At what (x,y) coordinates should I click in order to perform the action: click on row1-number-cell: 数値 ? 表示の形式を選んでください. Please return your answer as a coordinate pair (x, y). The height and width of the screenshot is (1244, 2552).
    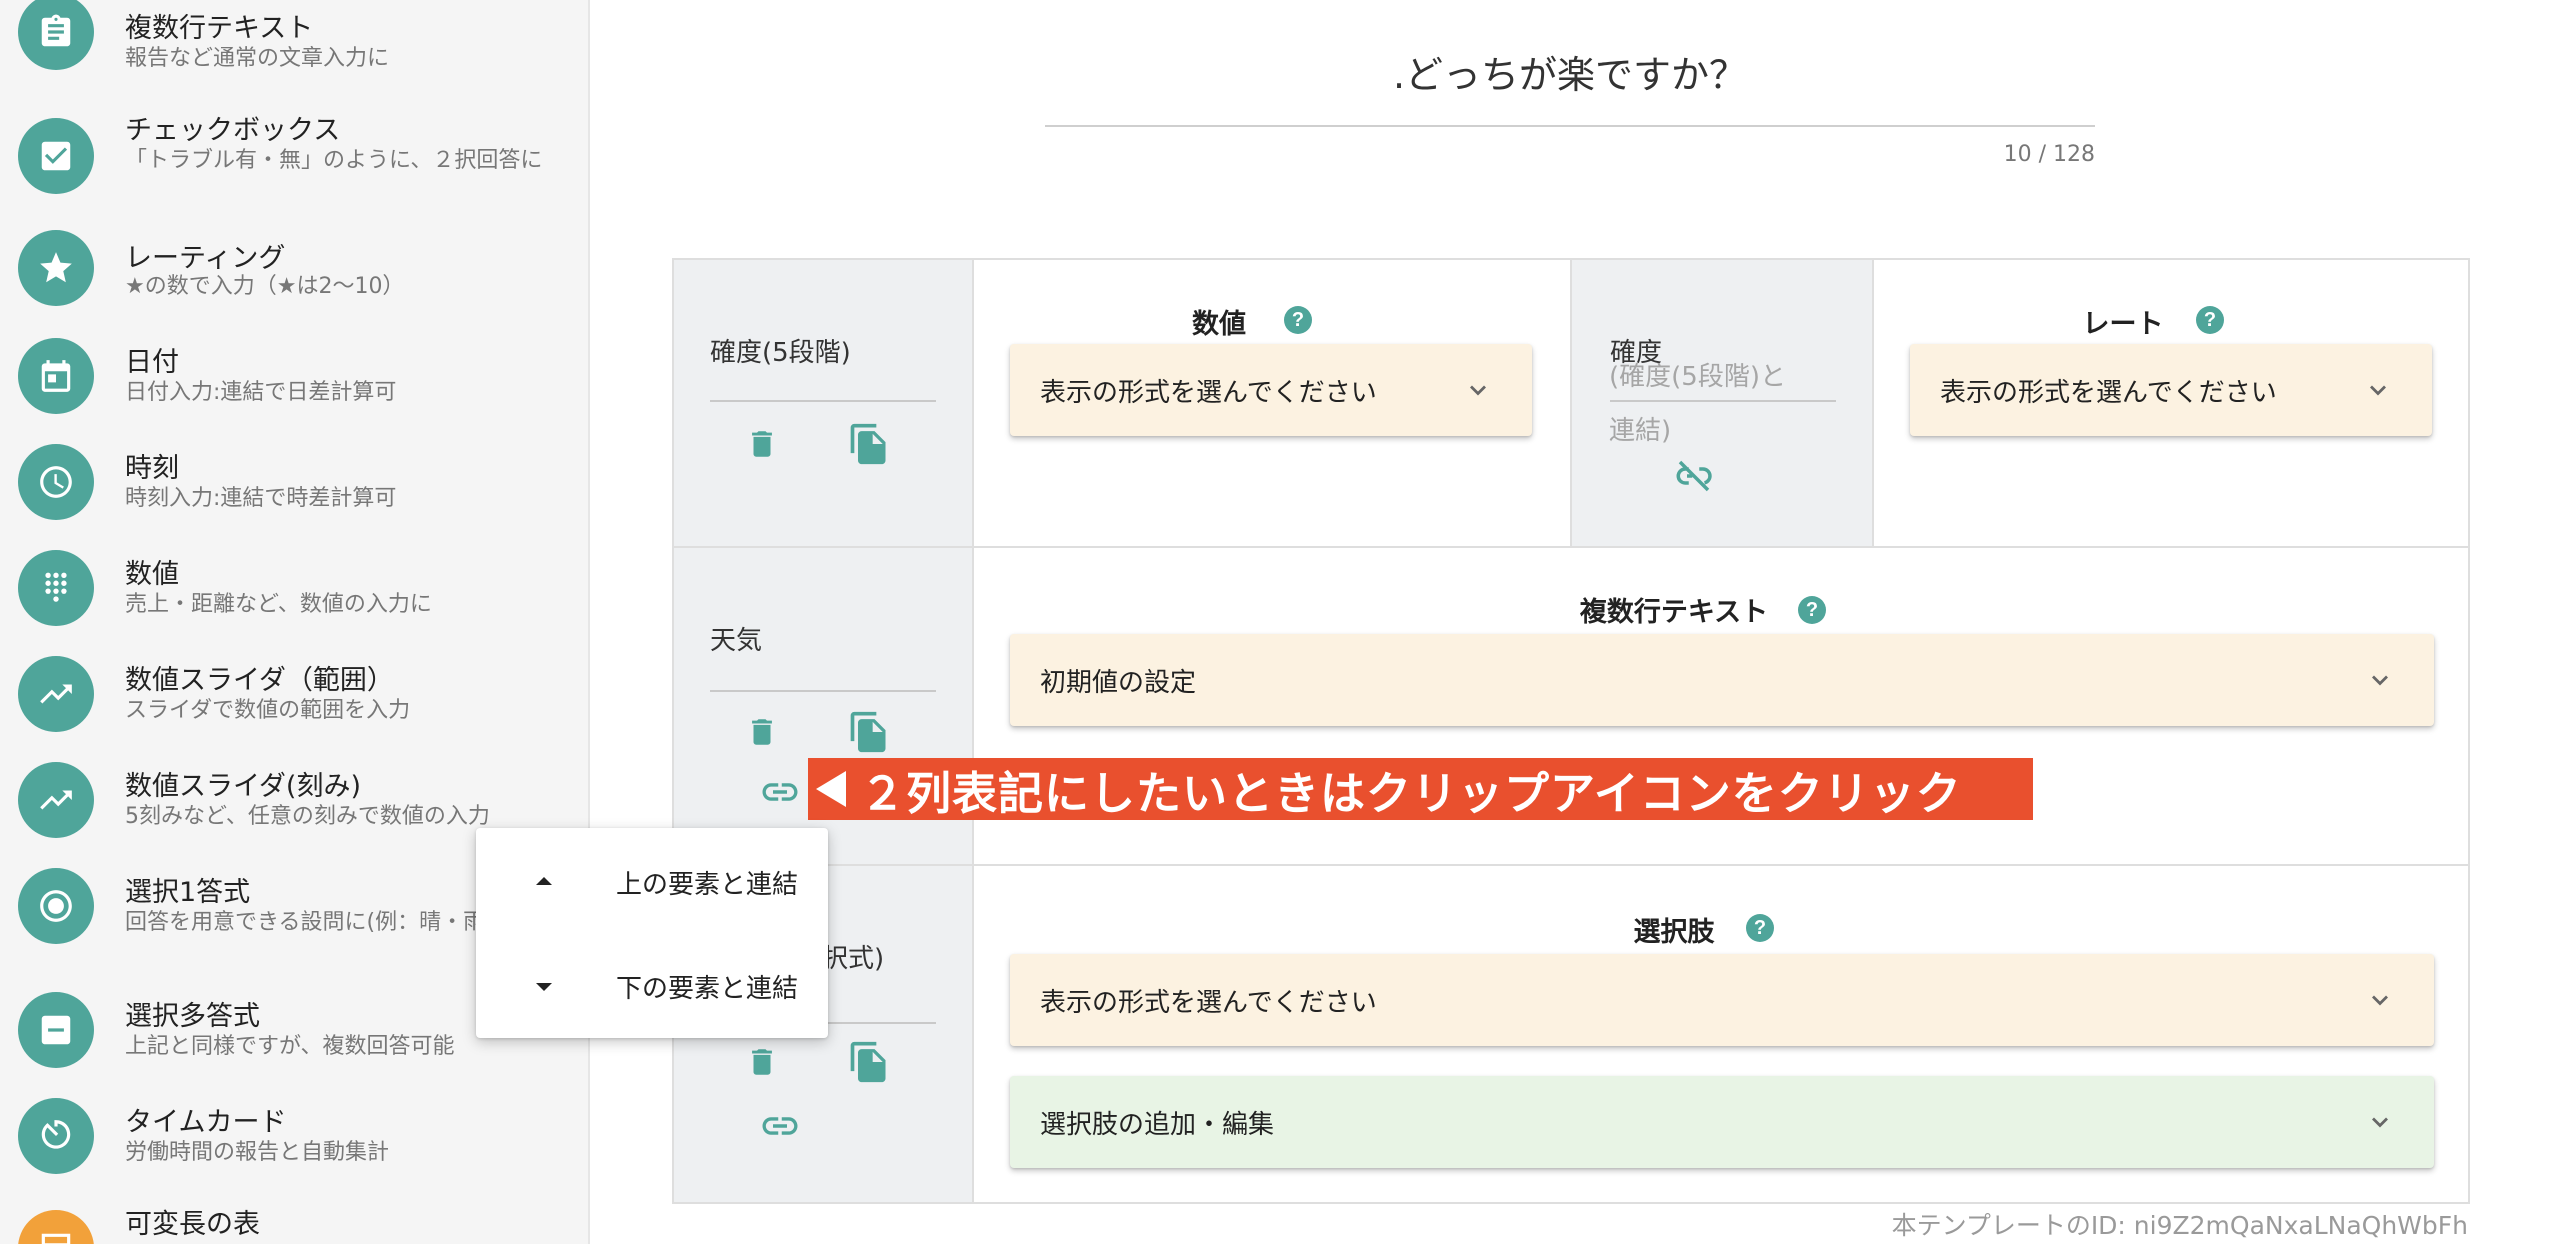
    Looking at the image, I should click on (1272, 403).